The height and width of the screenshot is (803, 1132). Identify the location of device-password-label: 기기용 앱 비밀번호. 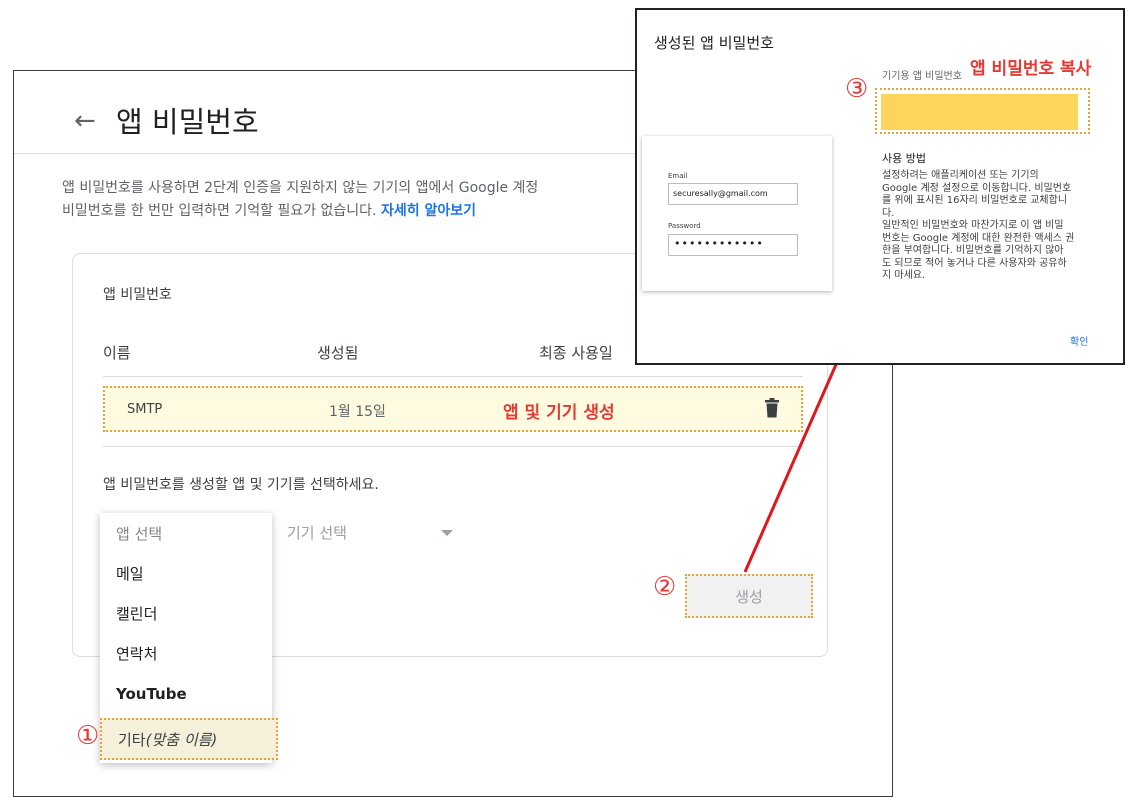
(922, 76).